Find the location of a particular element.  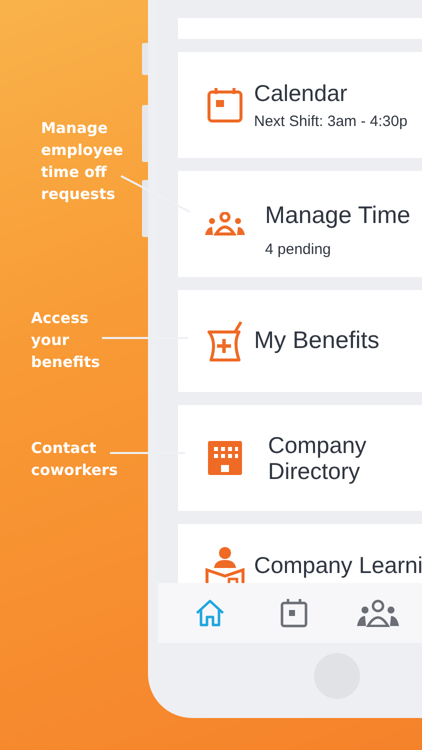

card-title: My Benefits is located at coordinates (317, 341).